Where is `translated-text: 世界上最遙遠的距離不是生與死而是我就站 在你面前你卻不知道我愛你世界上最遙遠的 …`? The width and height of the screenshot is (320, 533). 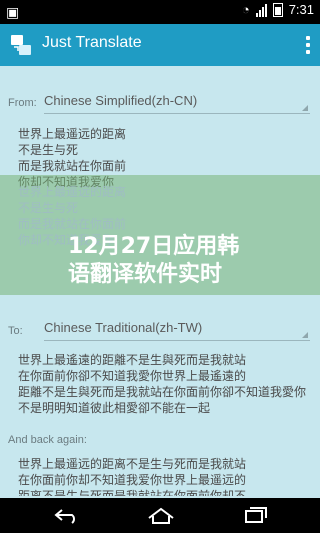
translated-text: 世界上最遙遠的距離不是生與死而是我就站 在你面前你卻不知道我愛你世界上最遙遠的 … is located at coordinates (165, 384).